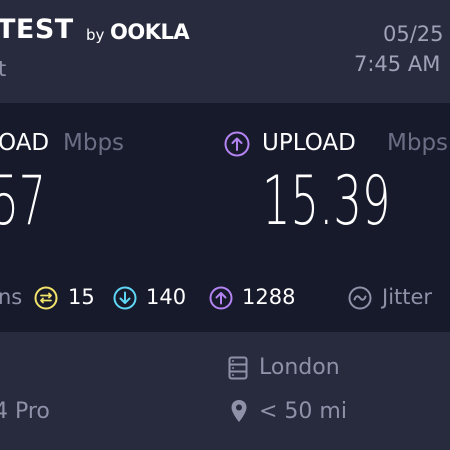  What do you see at coordinates (299, 367) in the screenshot?
I see `server-location: London` at bounding box center [299, 367].